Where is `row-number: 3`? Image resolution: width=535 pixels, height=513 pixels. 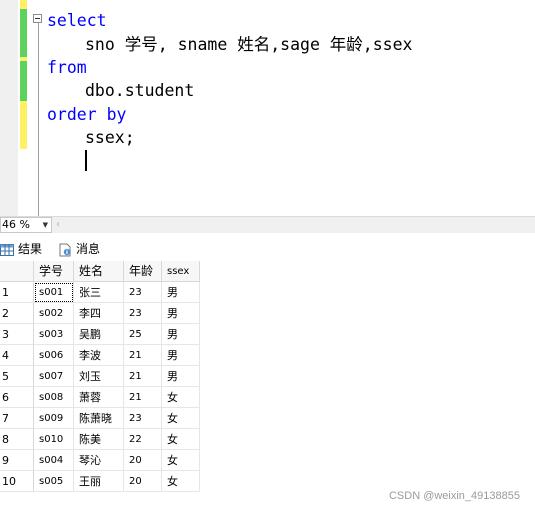
row-number: 3 is located at coordinates (17, 334).